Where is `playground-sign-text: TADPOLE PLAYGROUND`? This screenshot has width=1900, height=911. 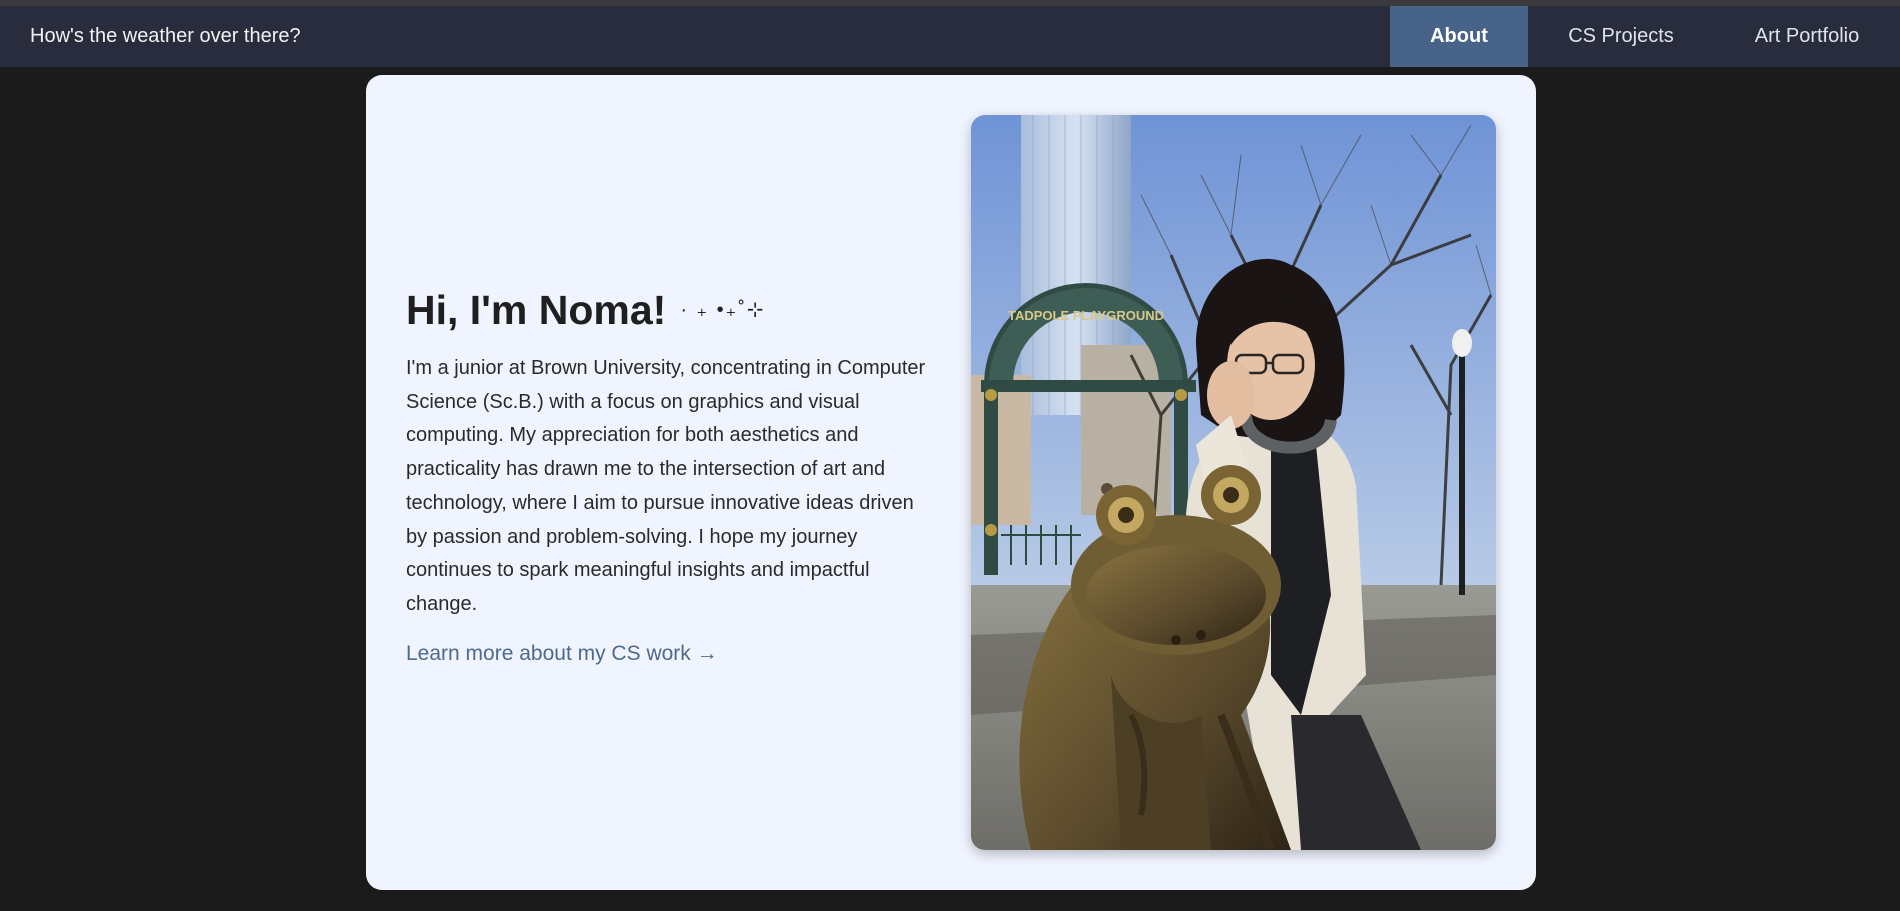
playground-sign-text: TADPOLE PLAYGROUND is located at coordinates (1086, 315).